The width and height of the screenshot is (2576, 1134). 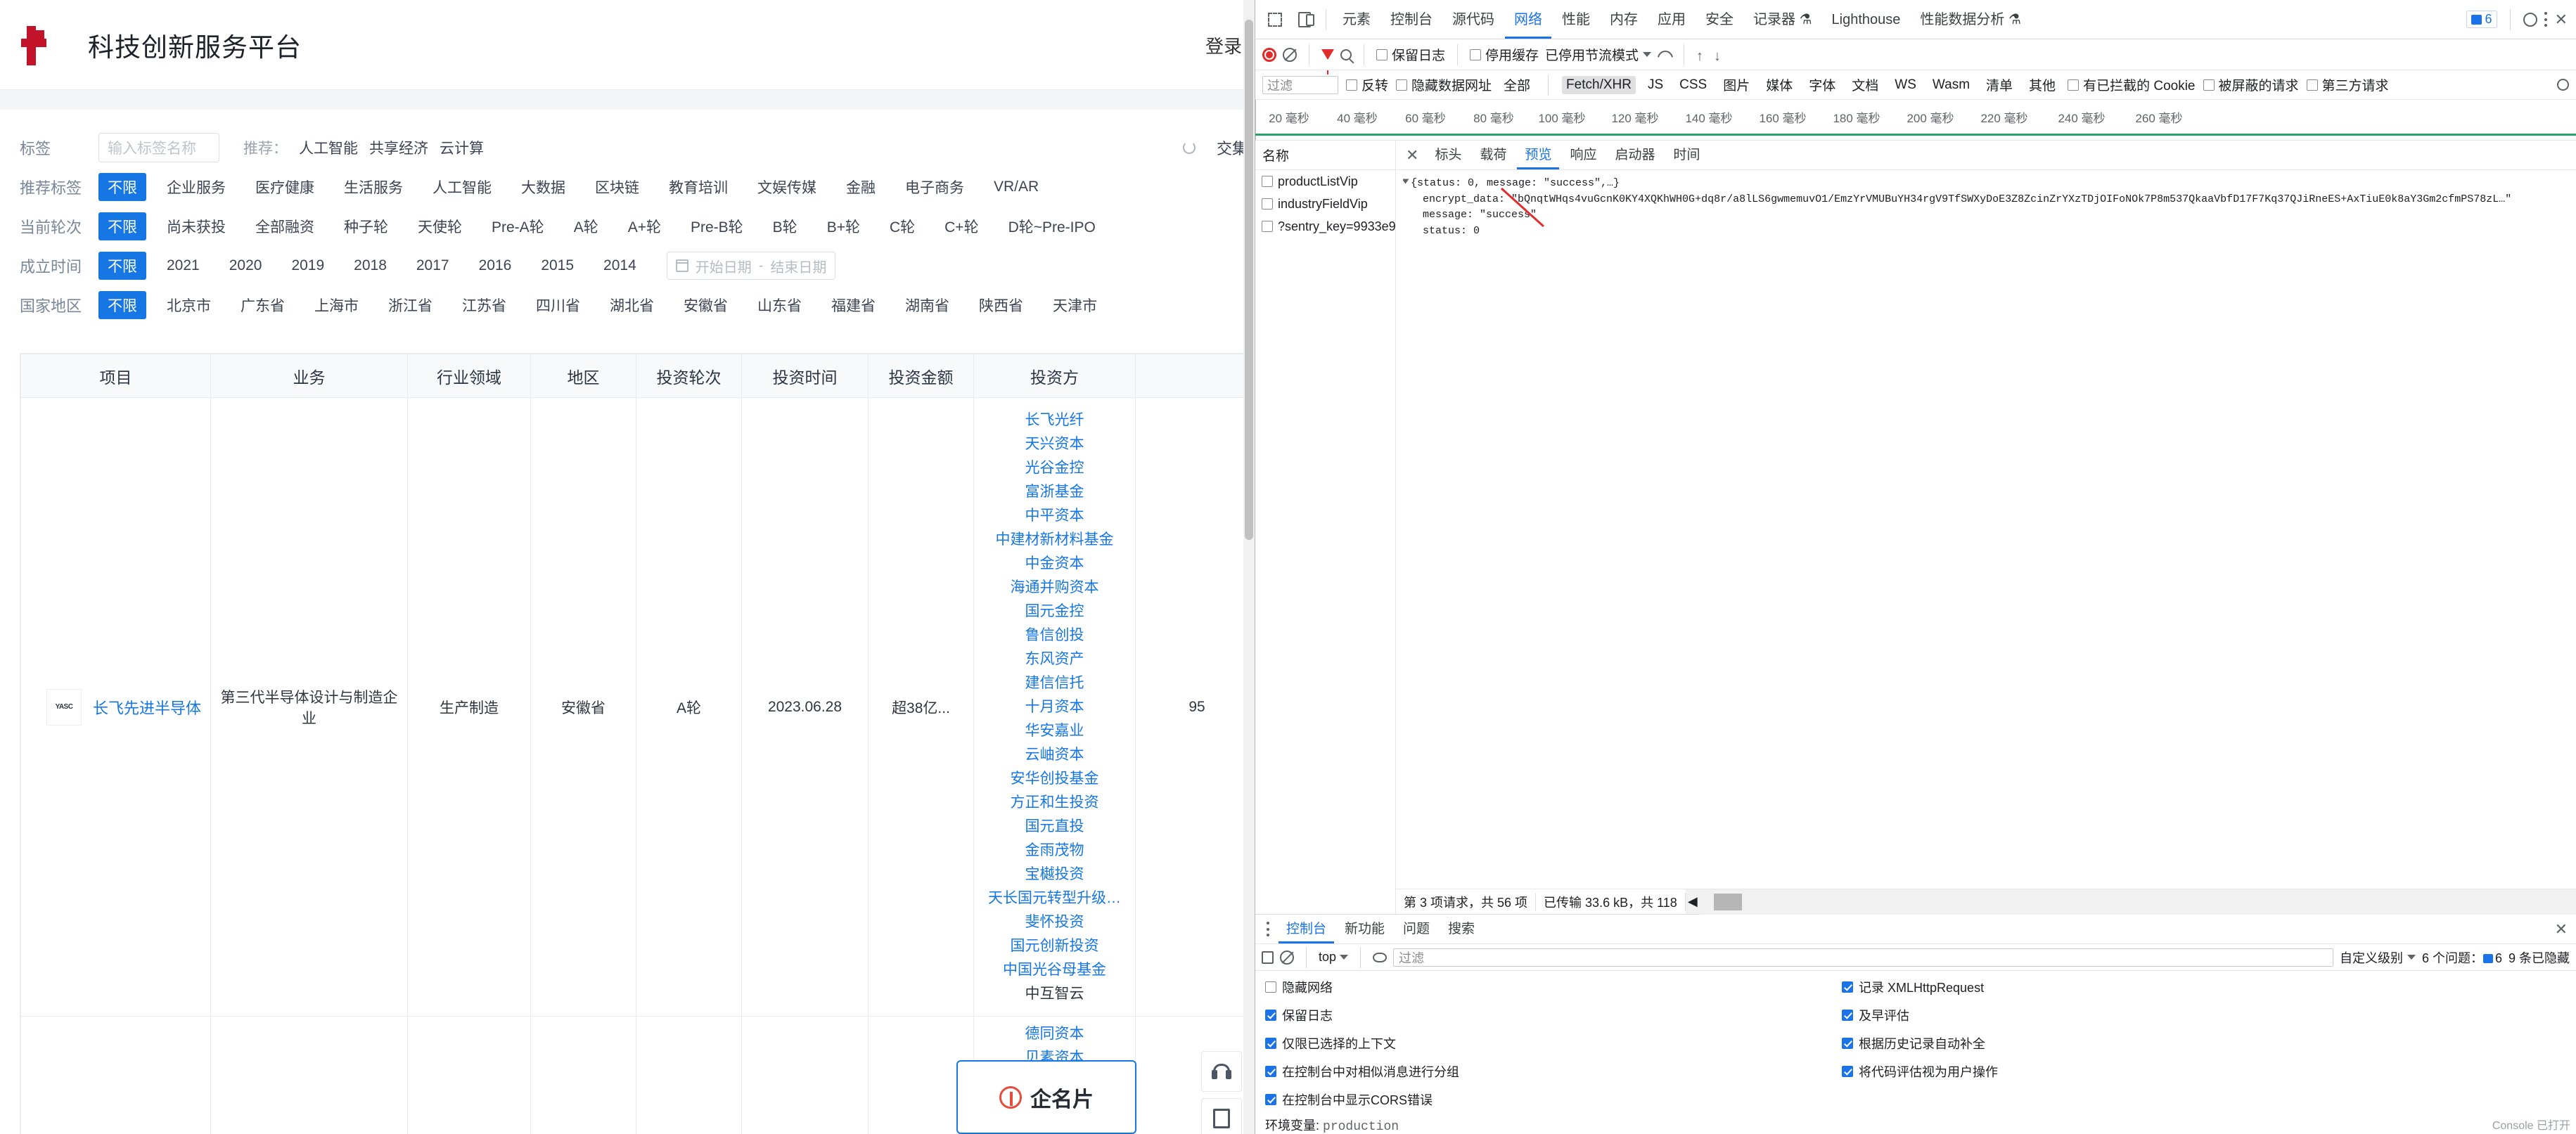 I want to click on console-context-select: top, so click(x=1334, y=957).